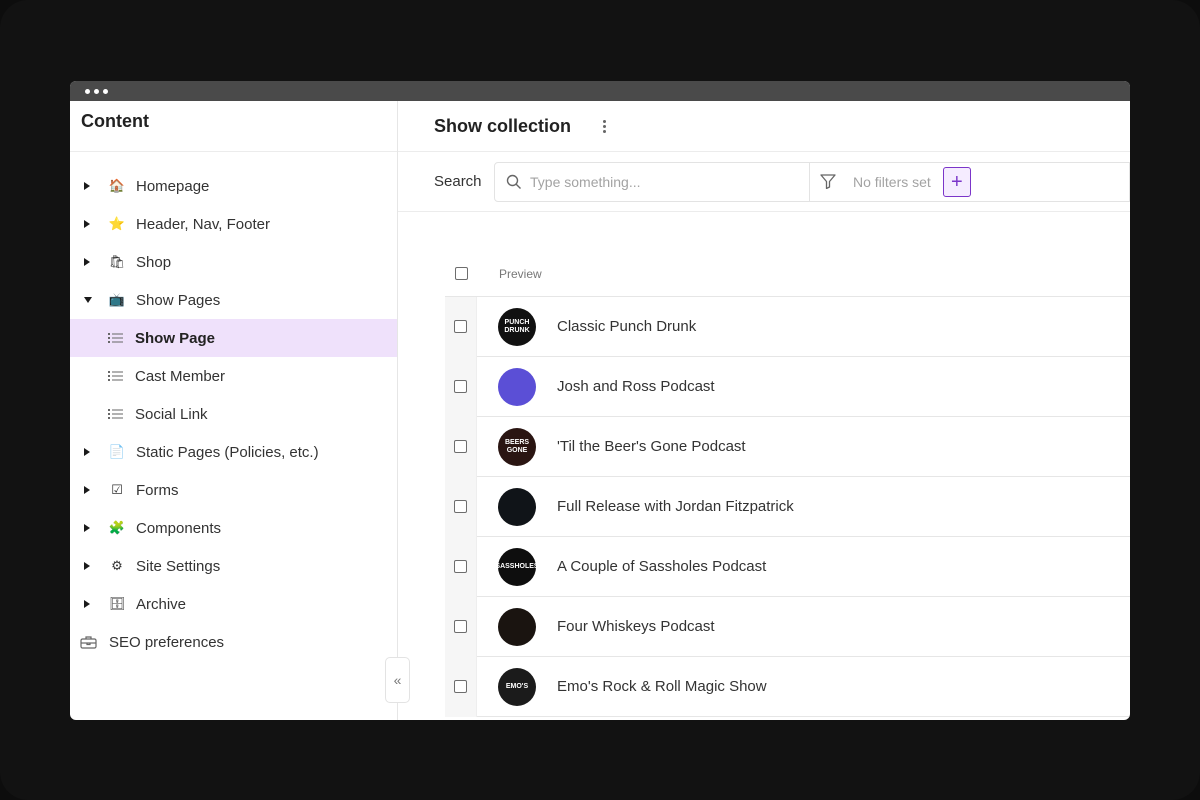  I want to click on row-title: A Couple of Sassholes Podcast, so click(662, 566).